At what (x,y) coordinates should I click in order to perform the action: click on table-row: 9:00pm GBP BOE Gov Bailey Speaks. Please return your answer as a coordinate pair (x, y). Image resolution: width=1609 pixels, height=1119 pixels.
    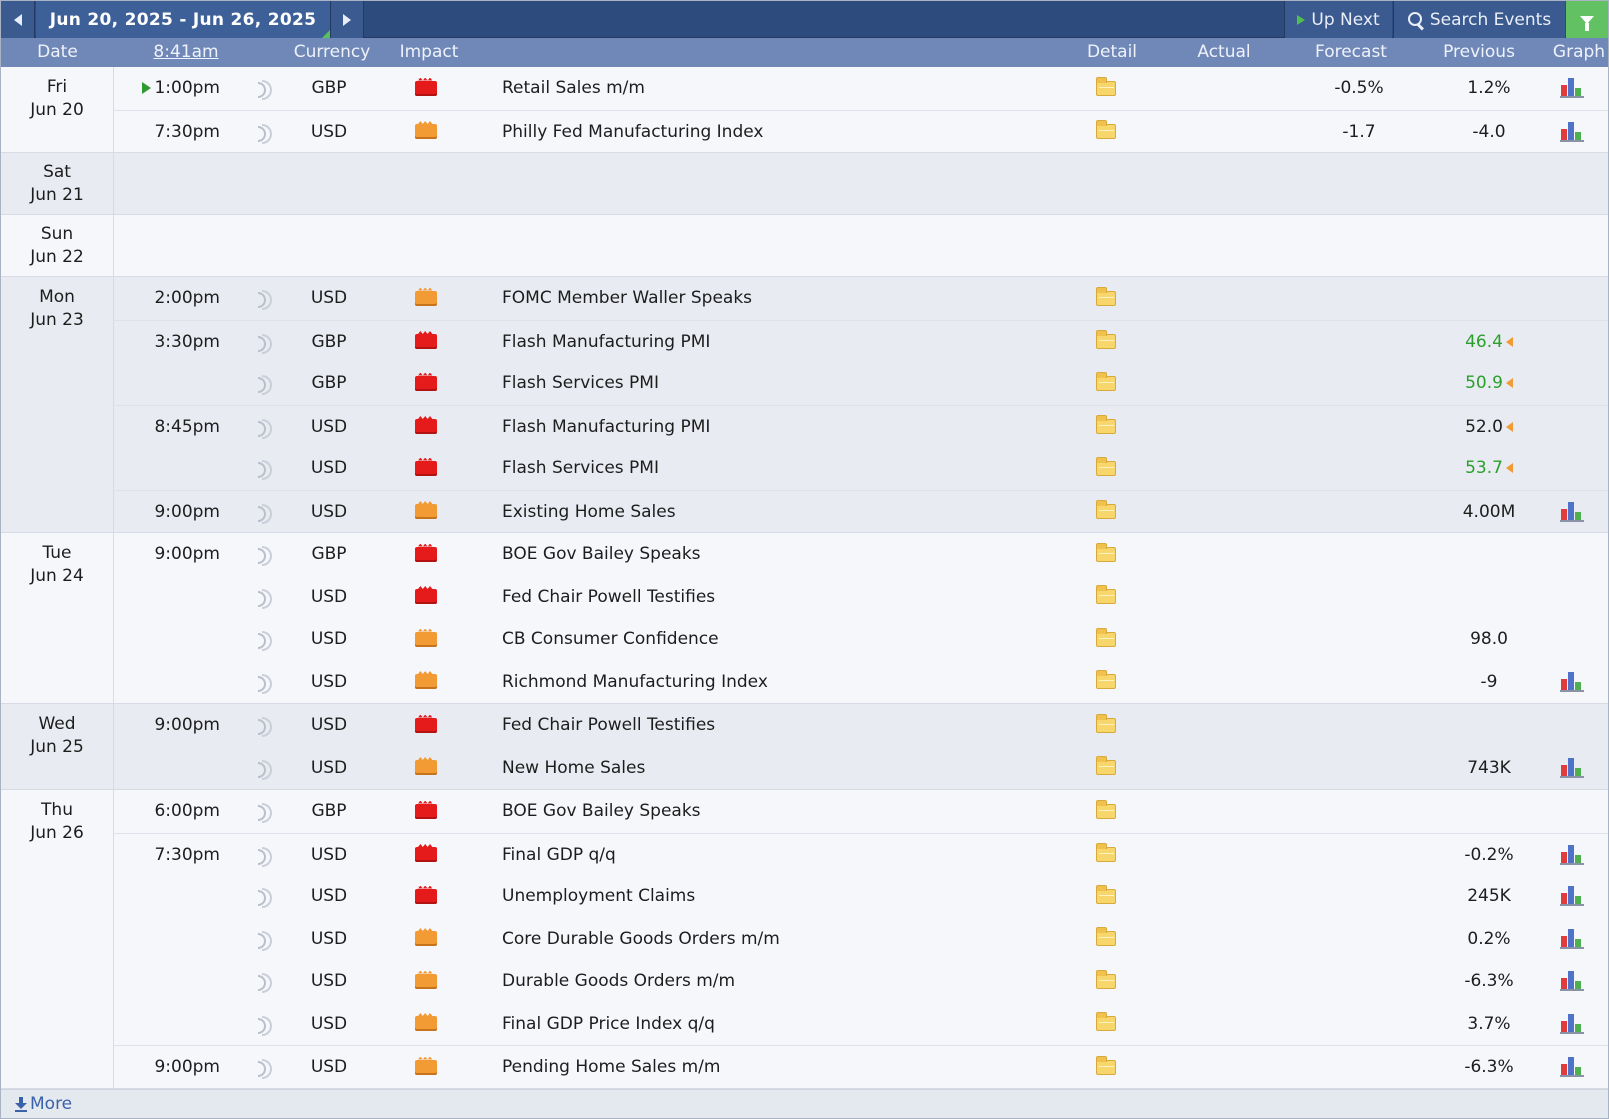
    Looking at the image, I should click on (861, 554).